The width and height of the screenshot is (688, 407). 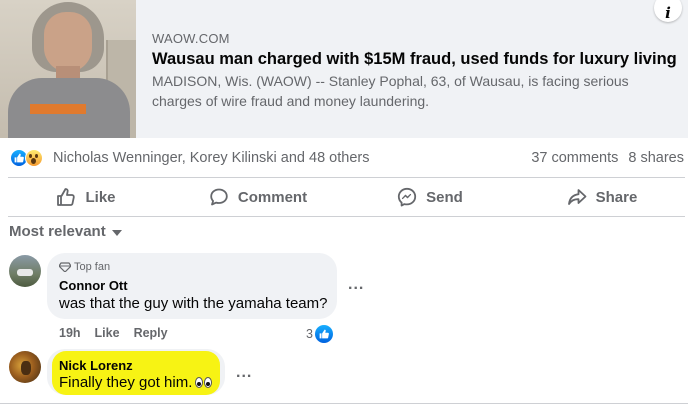 What do you see at coordinates (407, 197) in the screenshot?
I see `messenger-icon` at bounding box center [407, 197].